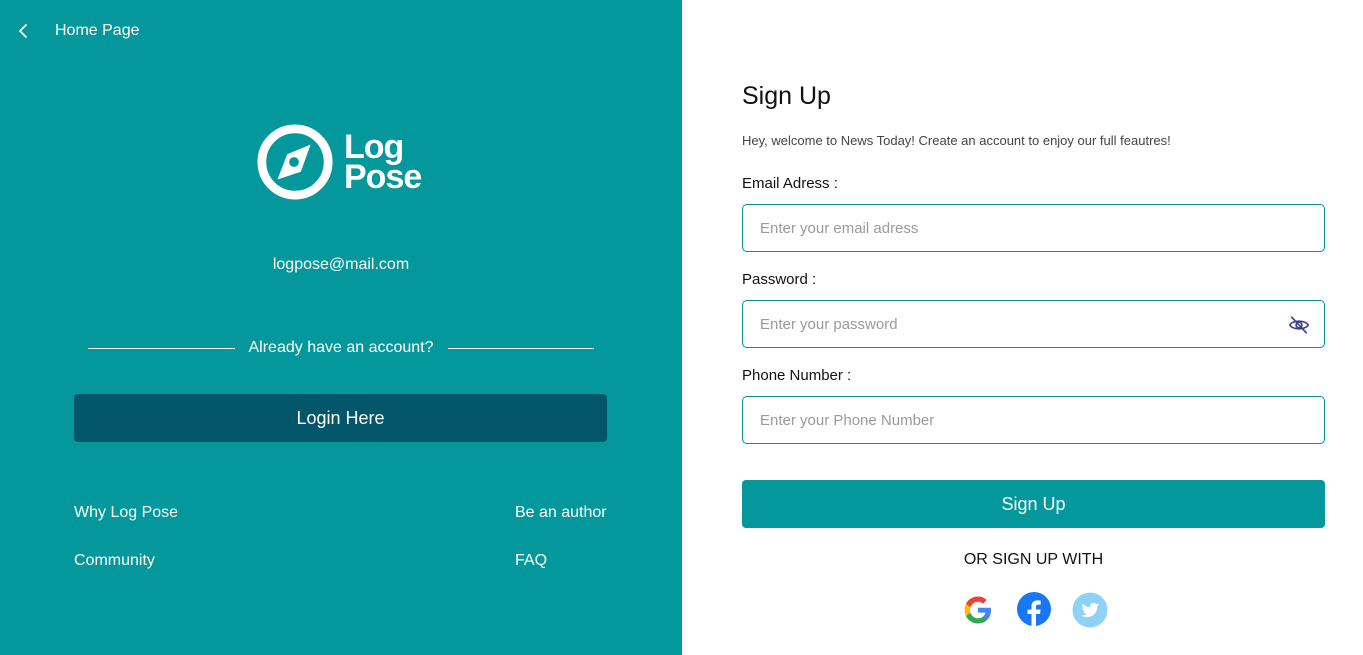 The height and width of the screenshot is (655, 1363). Describe the element at coordinates (779, 279) in the screenshot. I see `password-label: Password :` at that location.